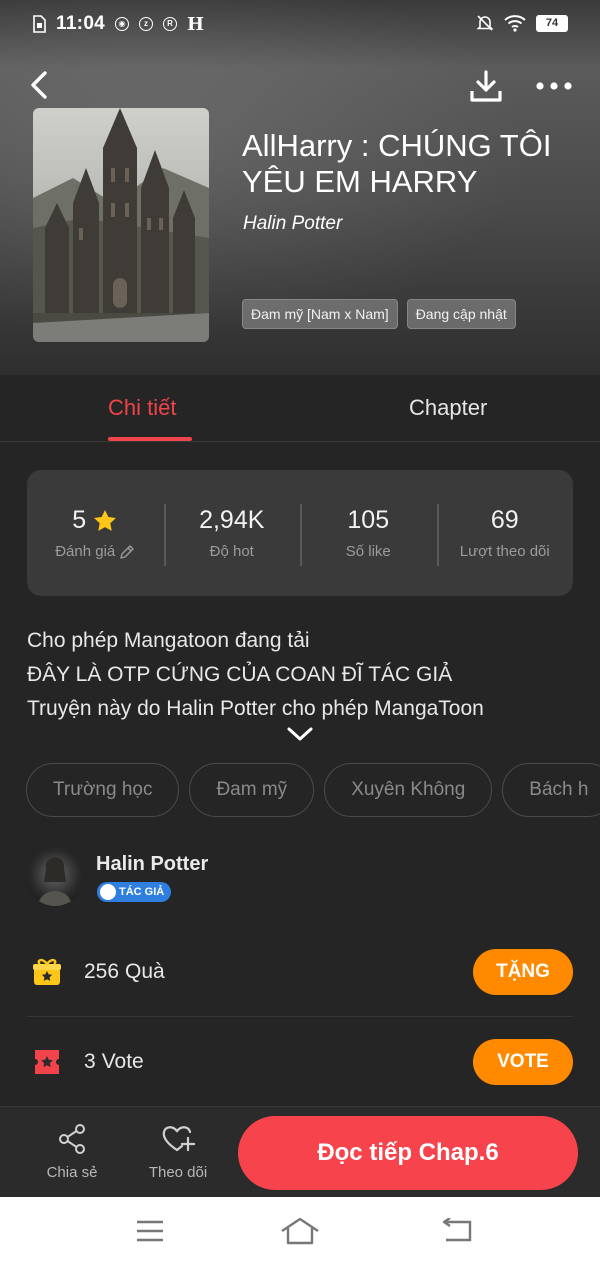 This screenshot has height=1267, width=600. I want to click on book-author: Halin Potter, so click(292, 224).